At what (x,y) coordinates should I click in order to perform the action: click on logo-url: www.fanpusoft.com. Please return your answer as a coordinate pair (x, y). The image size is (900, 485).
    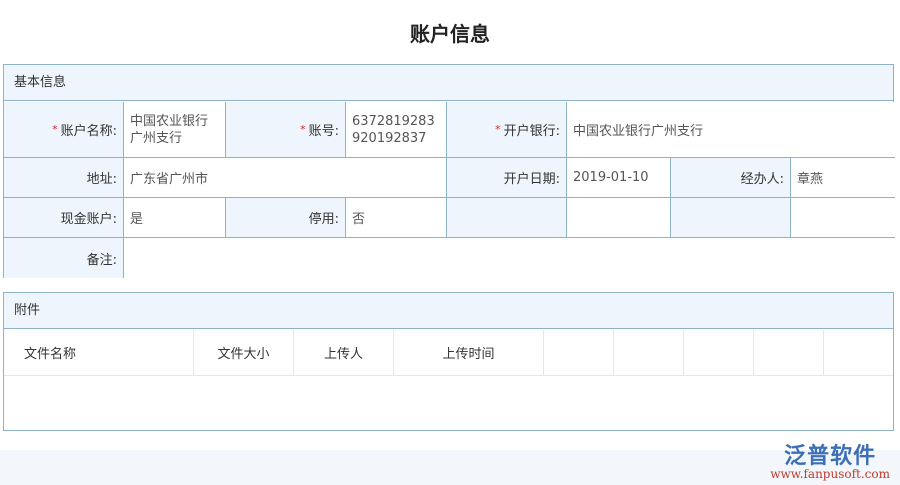
    Looking at the image, I should click on (830, 474).